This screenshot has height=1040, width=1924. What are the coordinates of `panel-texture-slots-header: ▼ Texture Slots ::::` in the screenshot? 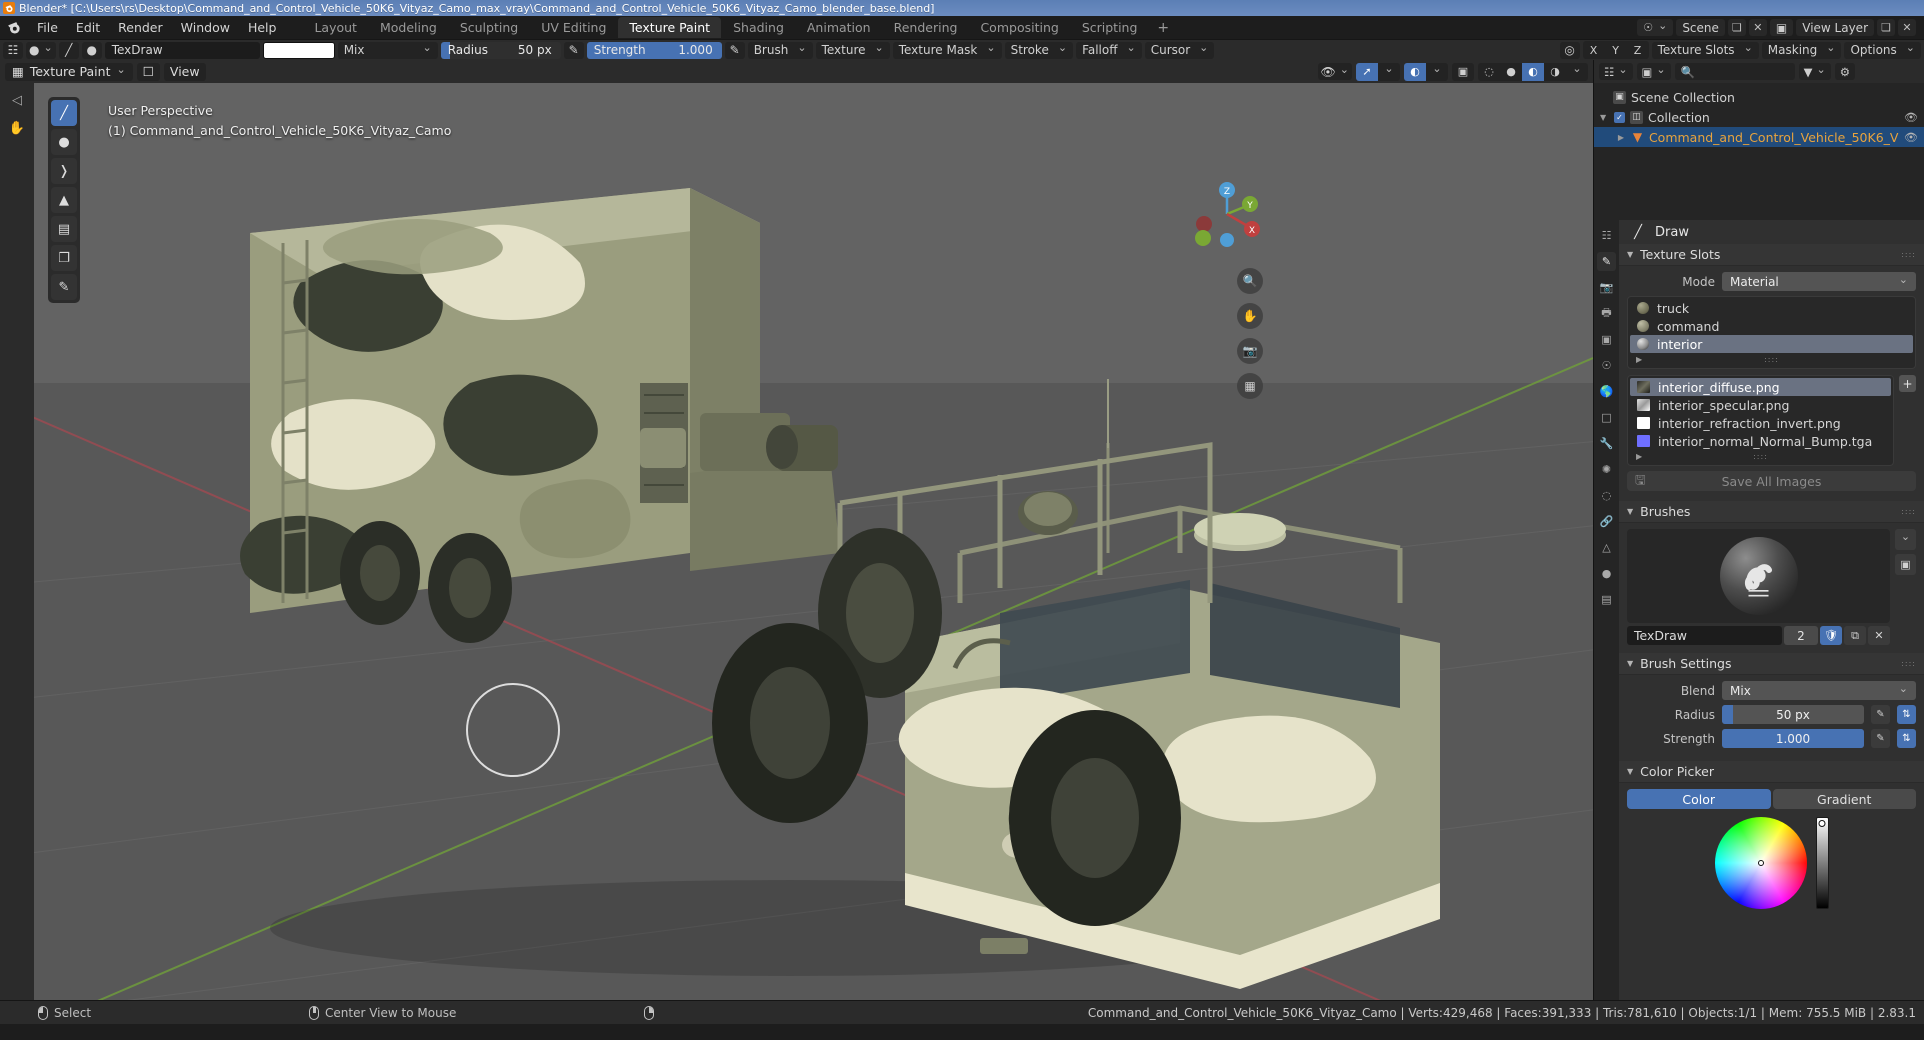 It's located at (1771, 255).